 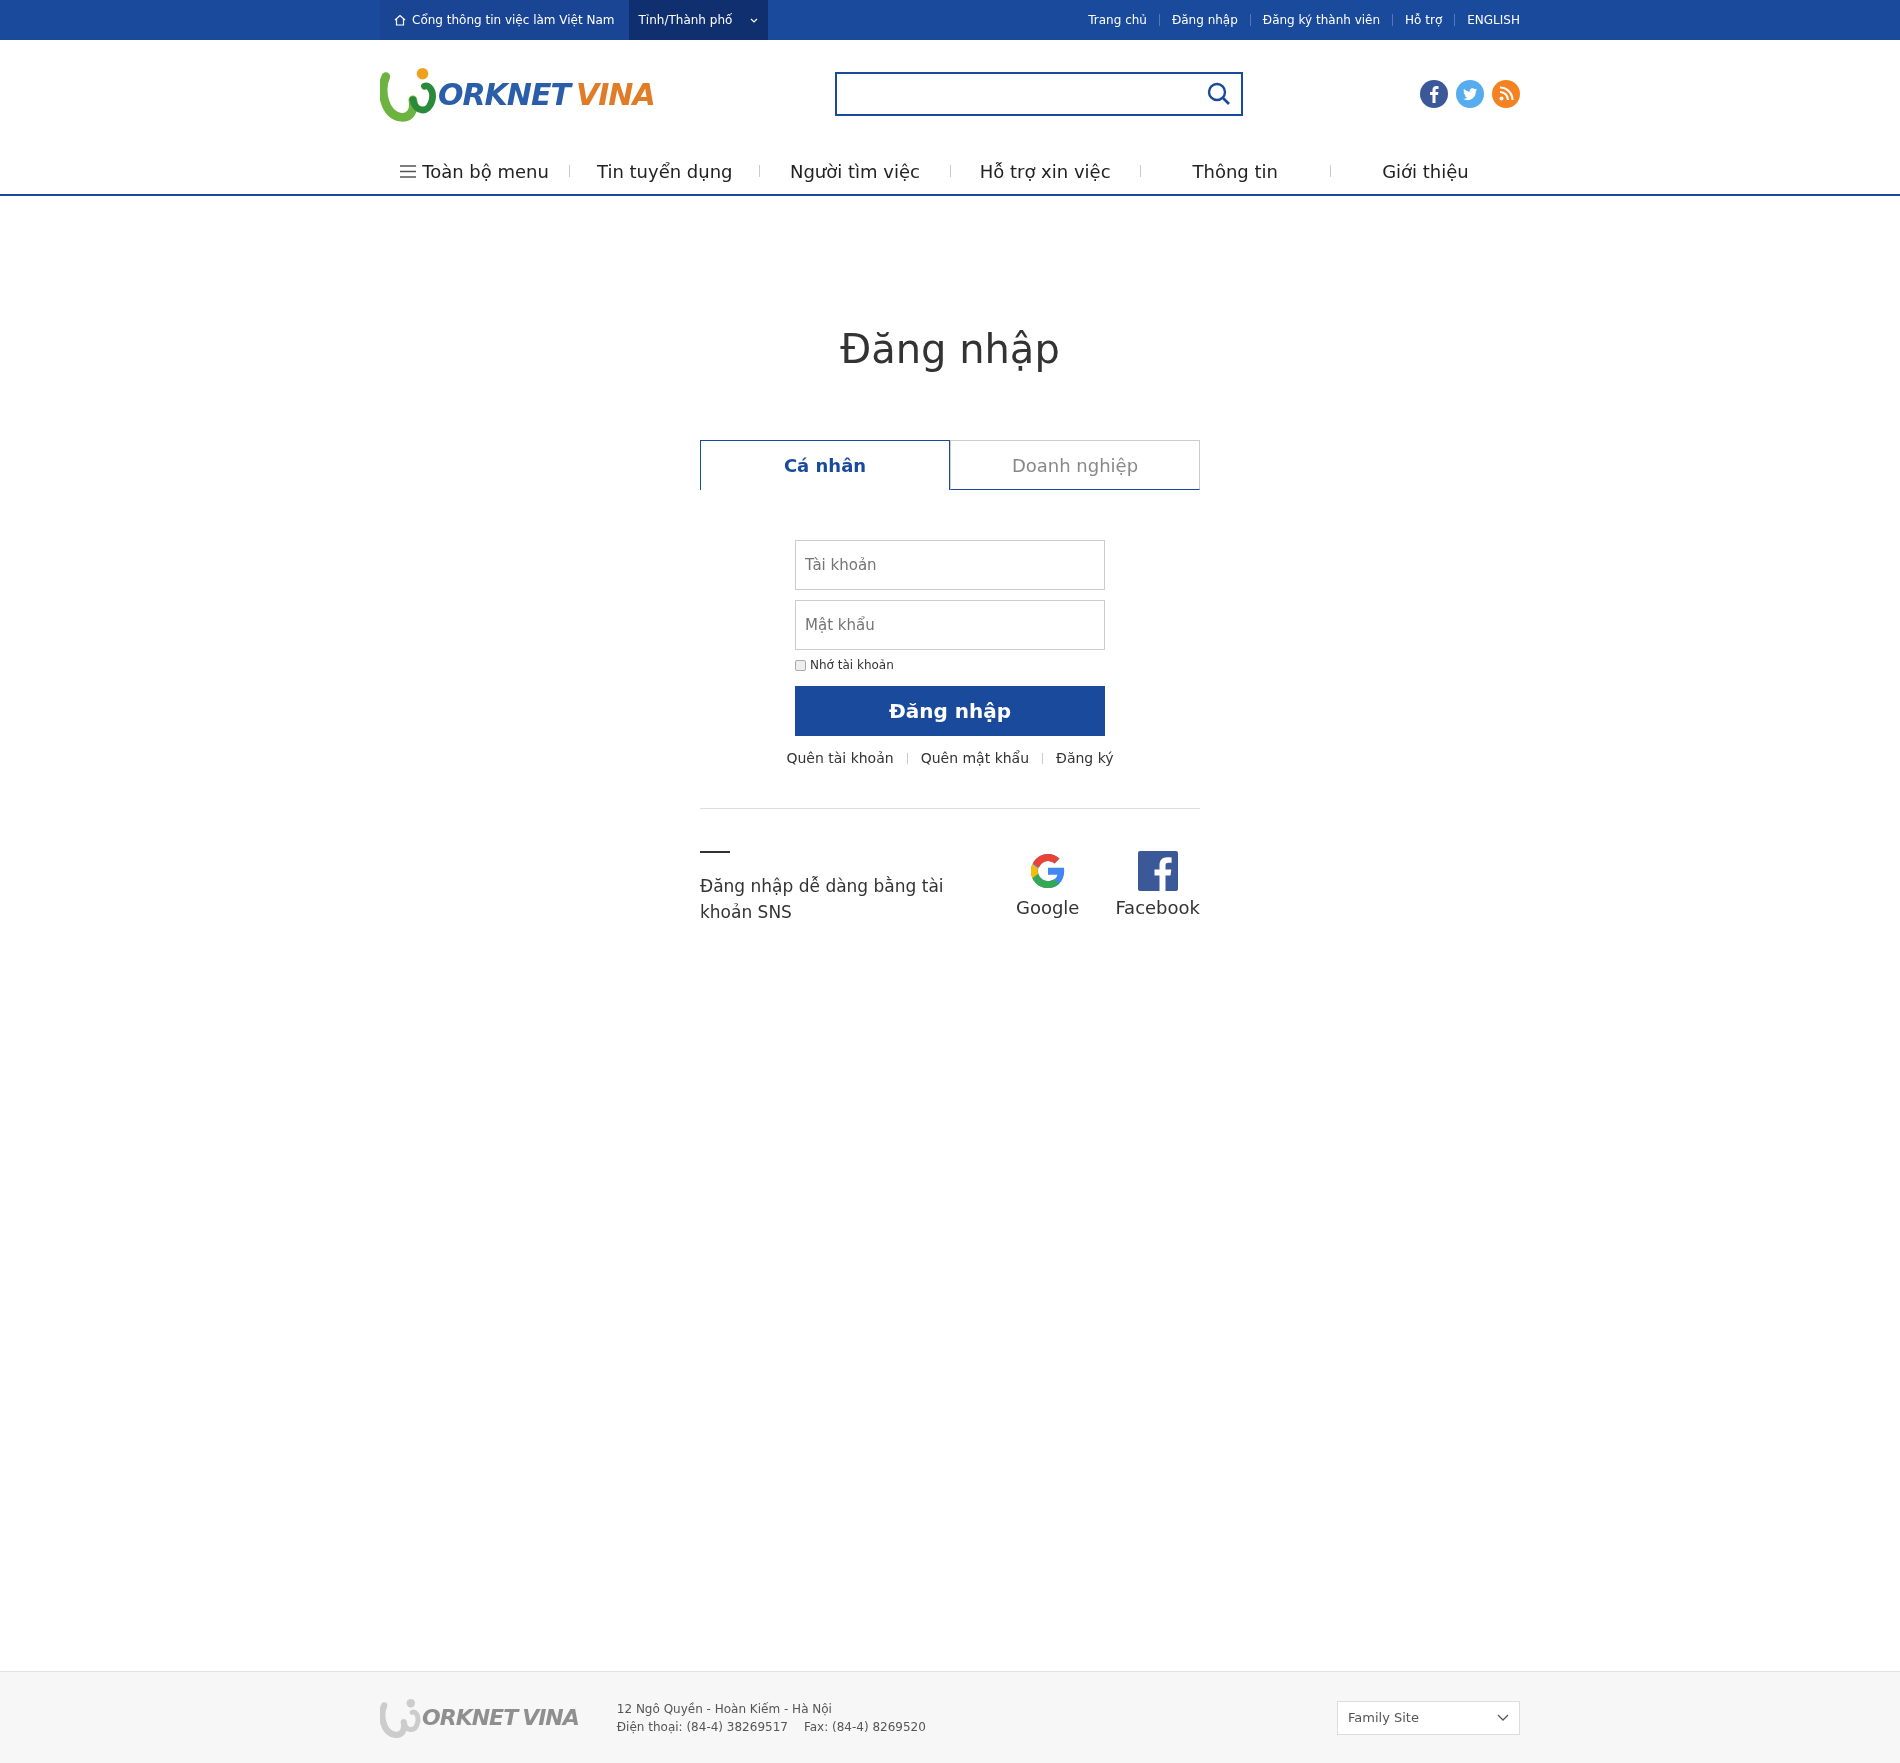 I want to click on sns-login-text: Đăng nhập dễ dàng bằng tài khoản SNS, so click(x=822, y=899).